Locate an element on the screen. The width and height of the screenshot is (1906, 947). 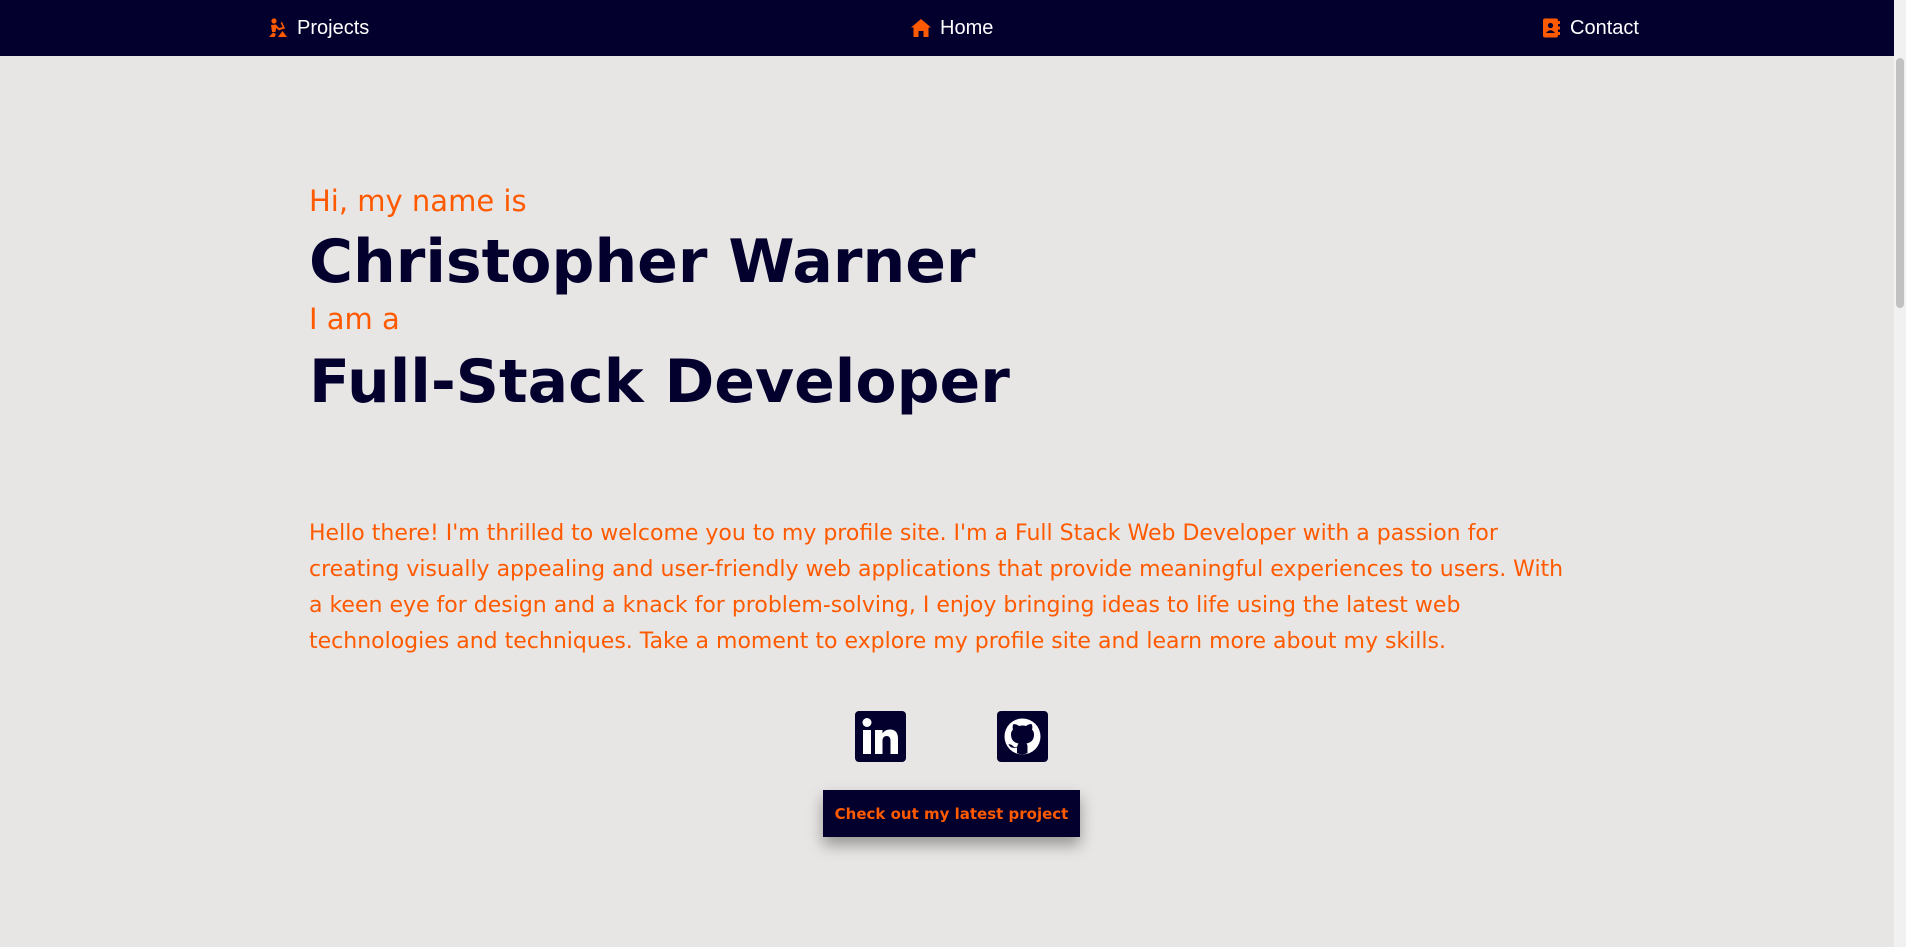
hero-role: Full-Stack Developer is located at coordinates (659, 381).